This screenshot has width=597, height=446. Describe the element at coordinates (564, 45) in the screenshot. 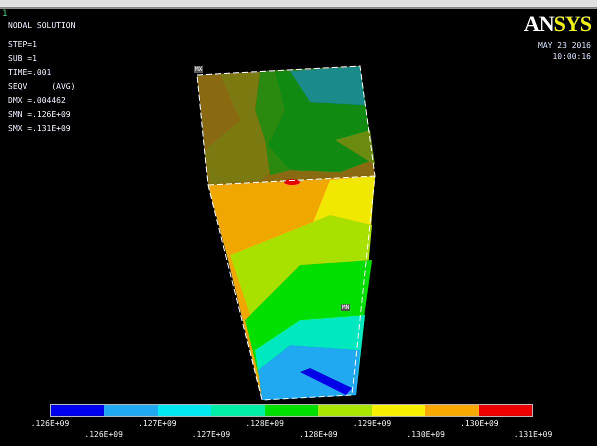

I see `date-label: MAY 23 2016` at that location.